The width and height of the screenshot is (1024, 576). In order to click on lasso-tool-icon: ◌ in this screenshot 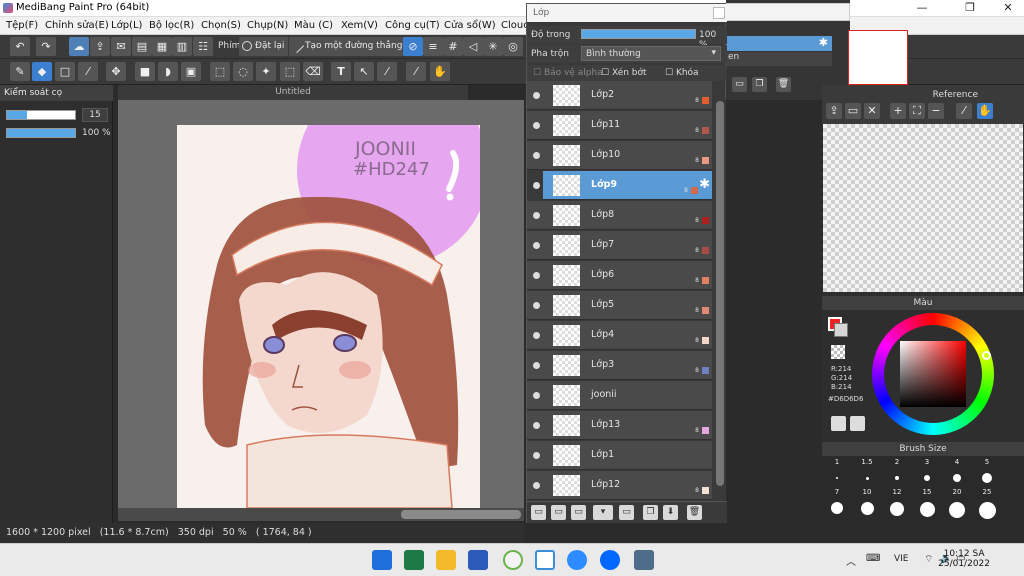, I will do `click(243, 71)`.